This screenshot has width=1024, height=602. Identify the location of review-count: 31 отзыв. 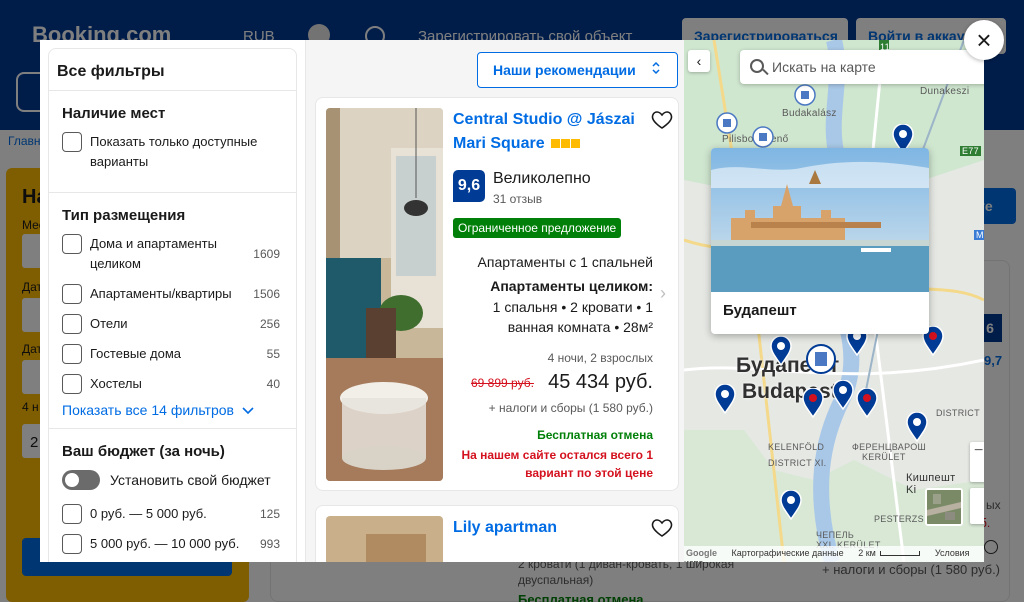
(518, 199).